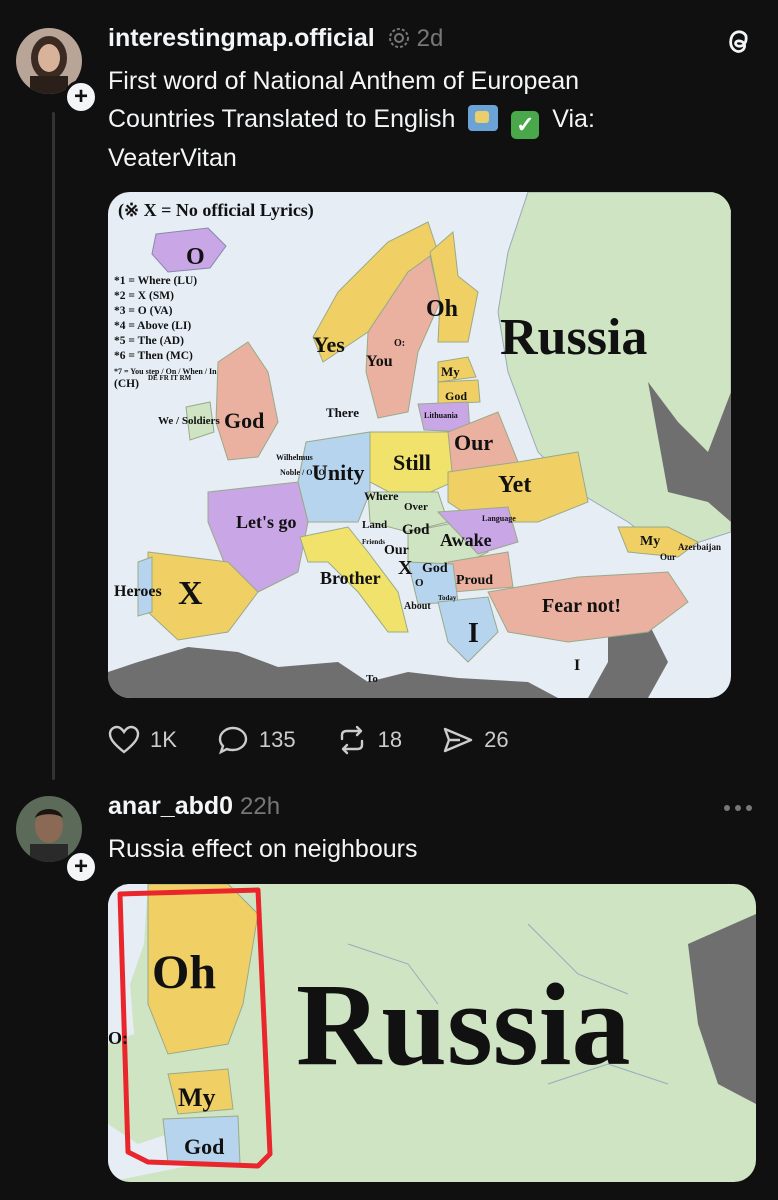 Image resolution: width=778 pixels, height=1200 pixels. I want to click on share-count: 26, so click(496, 739).